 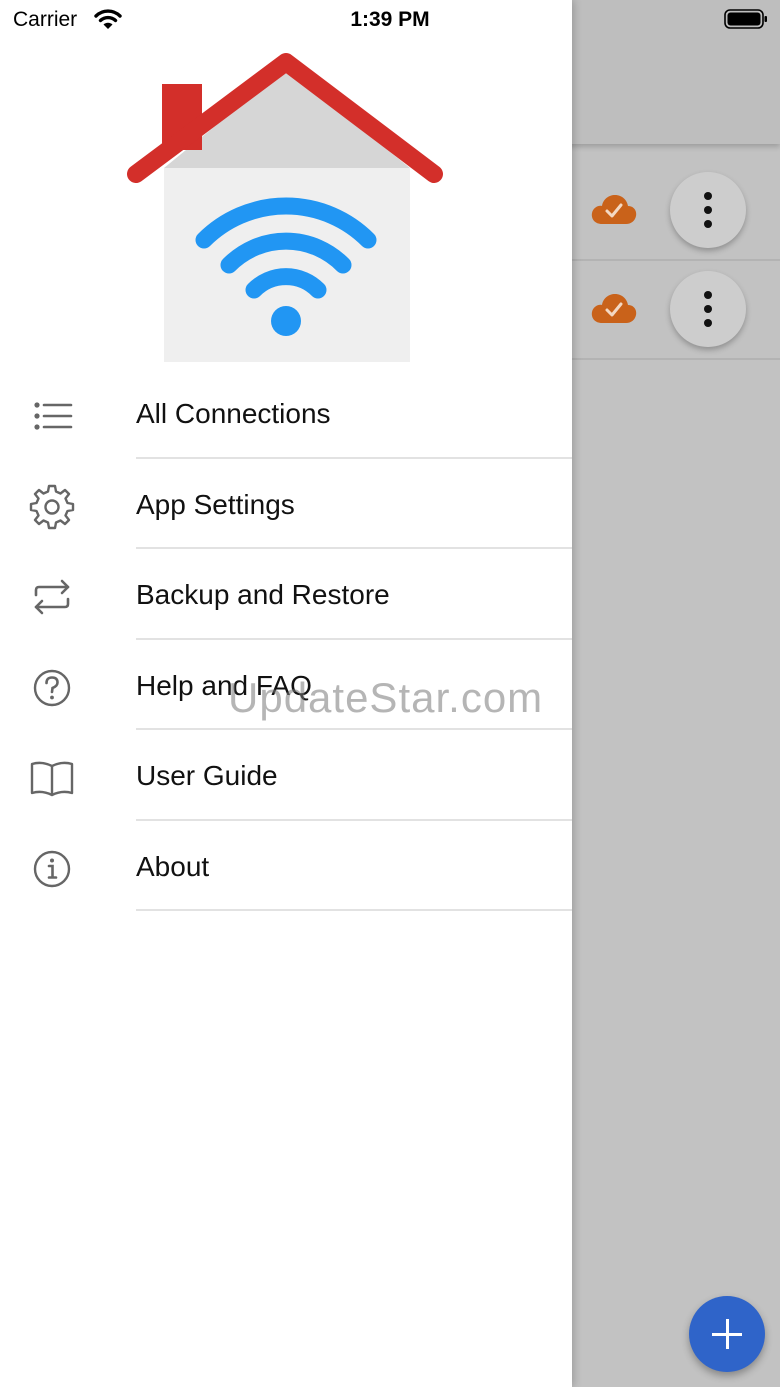 I want to click on menu-item-backup-restore: Backup and Restore, so click(x=286, y=594).